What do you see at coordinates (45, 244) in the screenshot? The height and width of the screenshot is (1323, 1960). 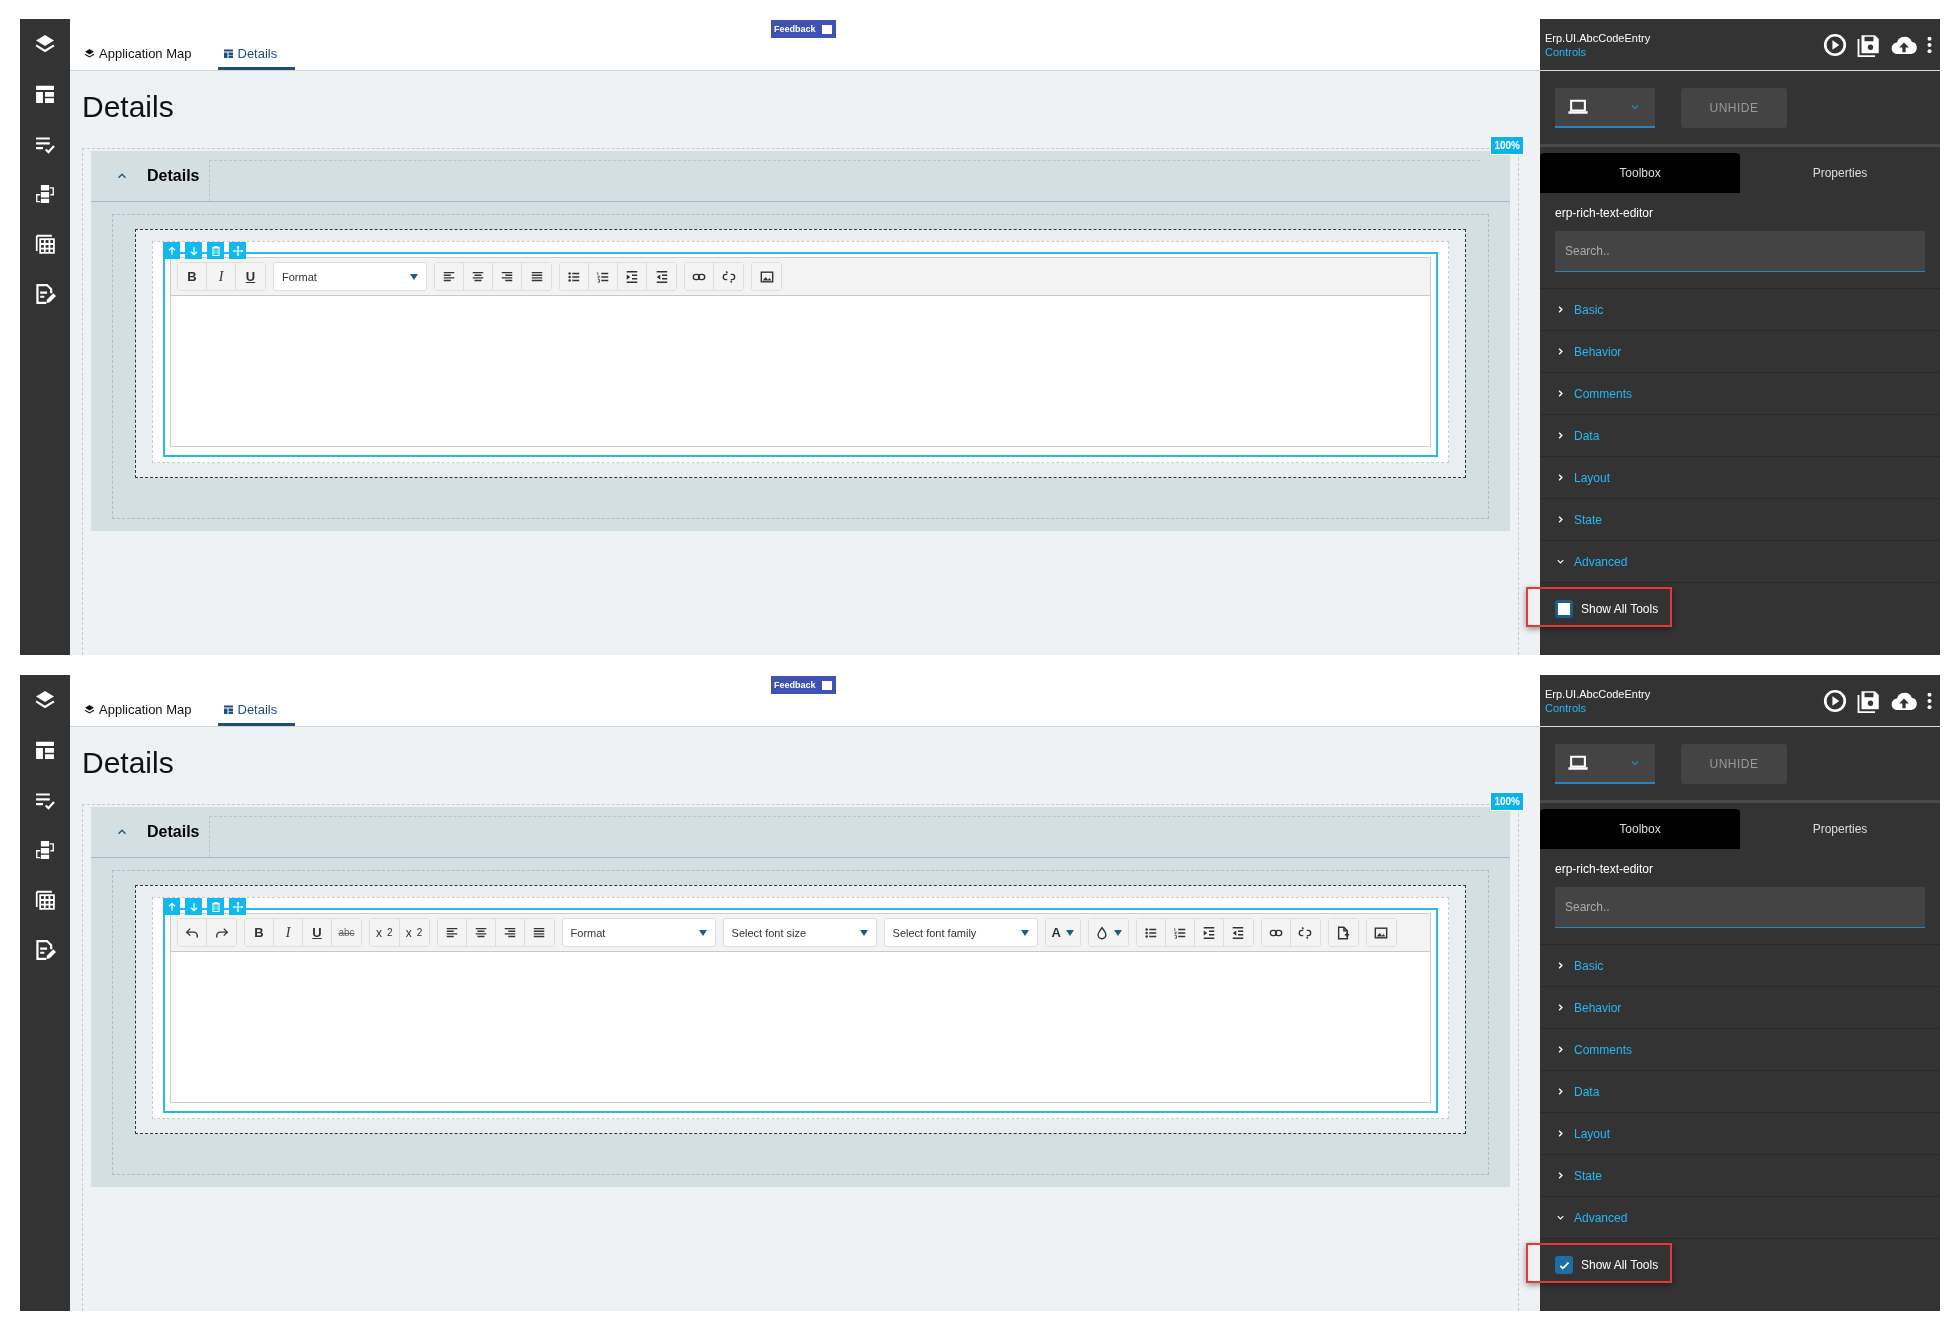 I see `table-icon` at bounding box center [45, 244].